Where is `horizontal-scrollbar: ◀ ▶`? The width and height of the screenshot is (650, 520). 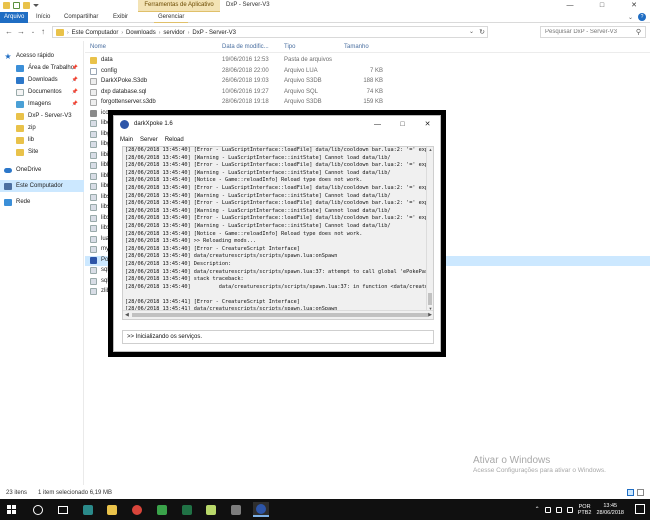
horizontal-scrollbar: ◀ ▶ is located at coordinates (278, 314).